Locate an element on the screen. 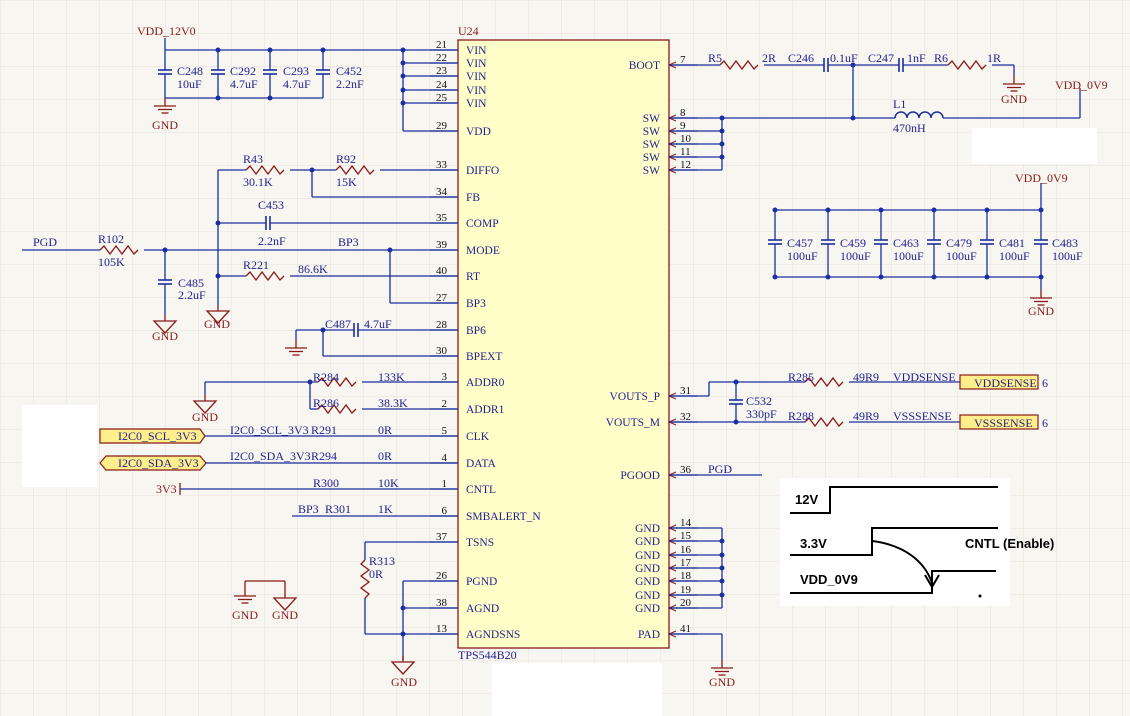 The width and height of the screenshot is (1130, 716). c481-val: 100uF is located at coordinates (1014, 256).